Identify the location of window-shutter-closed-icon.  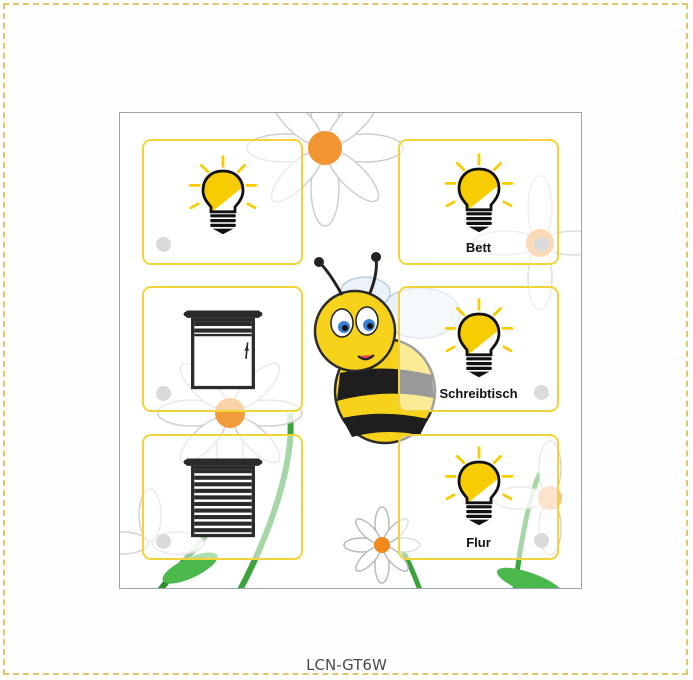
(223, 497).